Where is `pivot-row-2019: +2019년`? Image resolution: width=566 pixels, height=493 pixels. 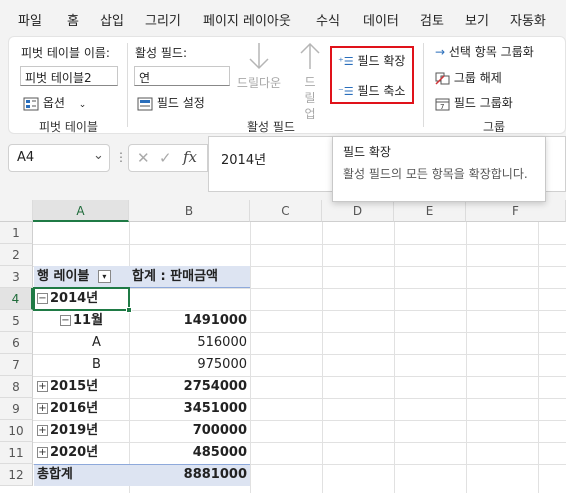 pivot-row-2019: +2019년 is located at coordinates (67, 431).